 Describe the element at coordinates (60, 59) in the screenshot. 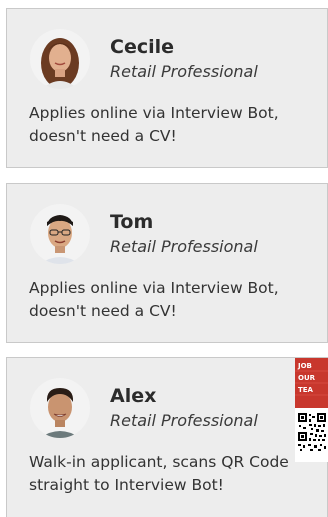

I see `avatar-cecile` at that location.